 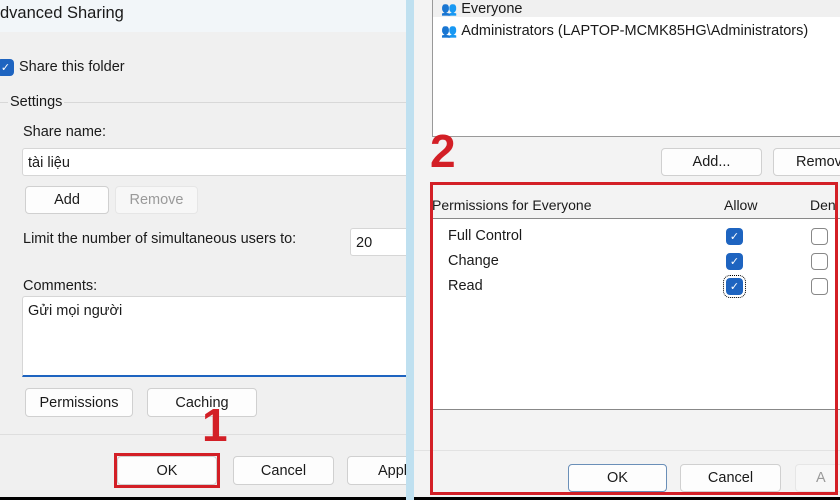 I want to click on step2-label: 2, so click(x=443, y=151).